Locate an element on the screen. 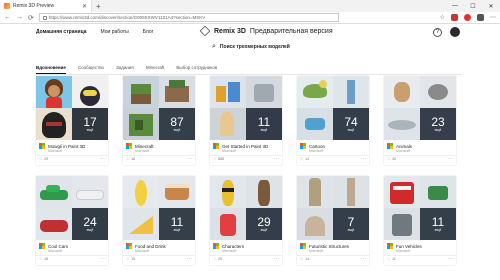 Image resolution: width=500 pixels, height=280 pixels. like-count: 888 is located at coordinates (221, 159).